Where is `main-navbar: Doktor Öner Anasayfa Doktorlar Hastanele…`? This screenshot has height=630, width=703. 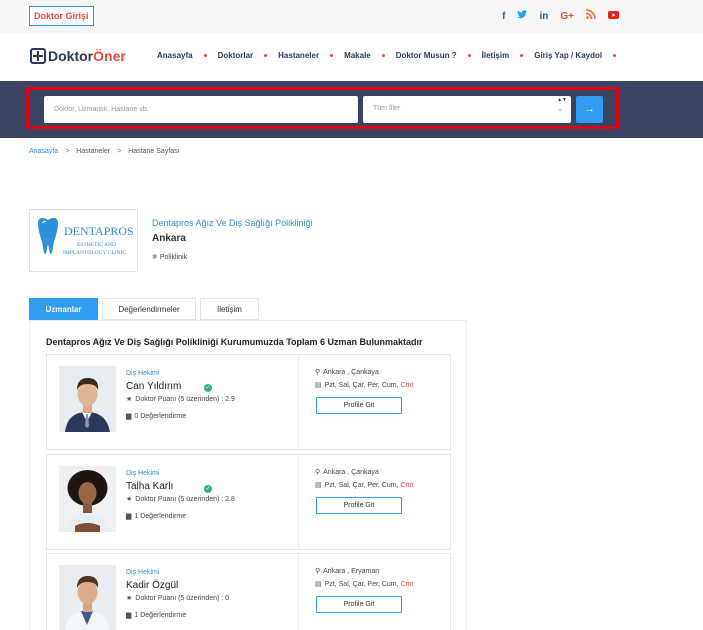 main-navbar: Doktor Öner Anasayfa Doktorlar Hastanele… is located at coordinates (351, 57).